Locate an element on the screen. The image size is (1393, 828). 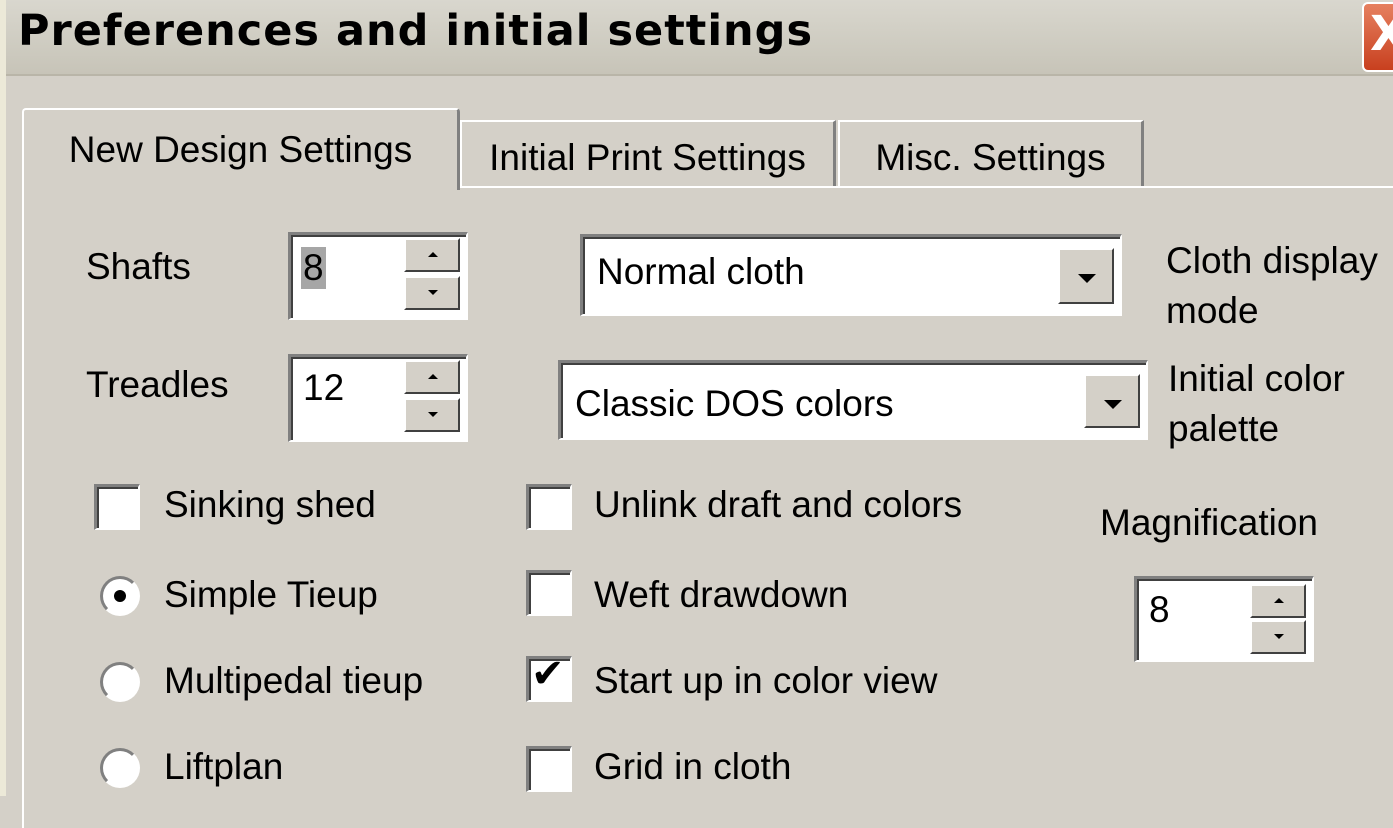
color-palette-value: Classic DOS colors is located at coordinates (734, 403).